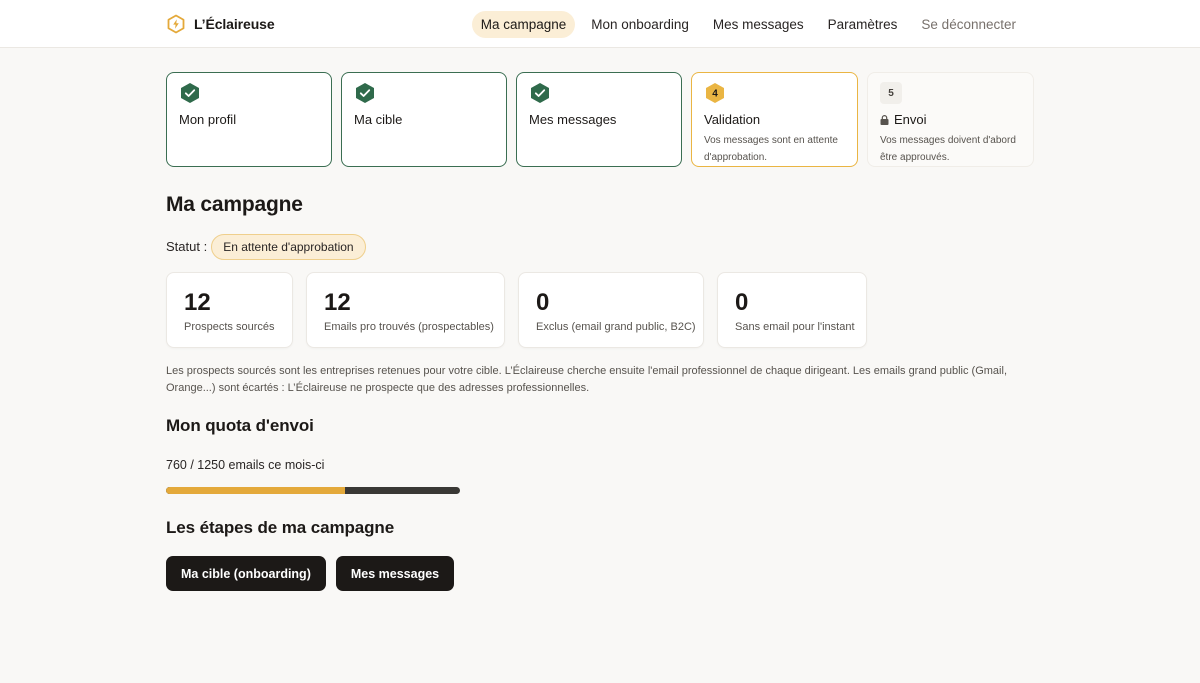 This screenshot has width=1200, height=683. I want to click on step-number: 4, so click(715, 94).